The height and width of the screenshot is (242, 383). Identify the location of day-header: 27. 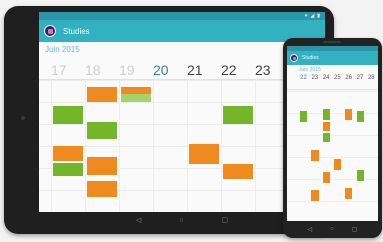
(360, 78).